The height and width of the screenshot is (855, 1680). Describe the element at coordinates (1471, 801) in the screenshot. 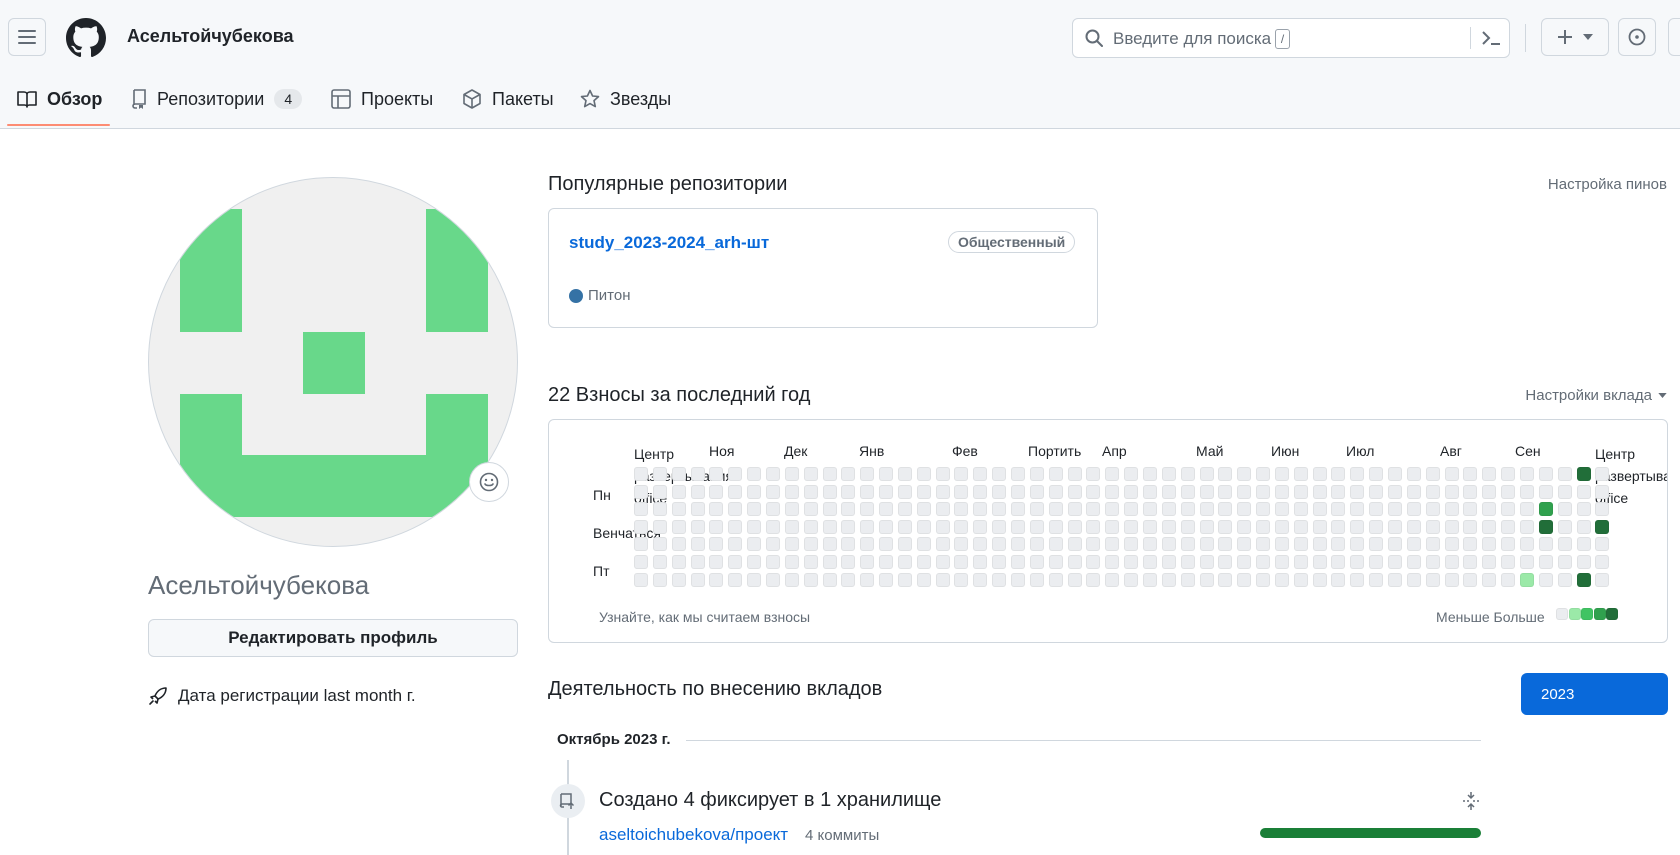

I see `fold-icon` at that location.